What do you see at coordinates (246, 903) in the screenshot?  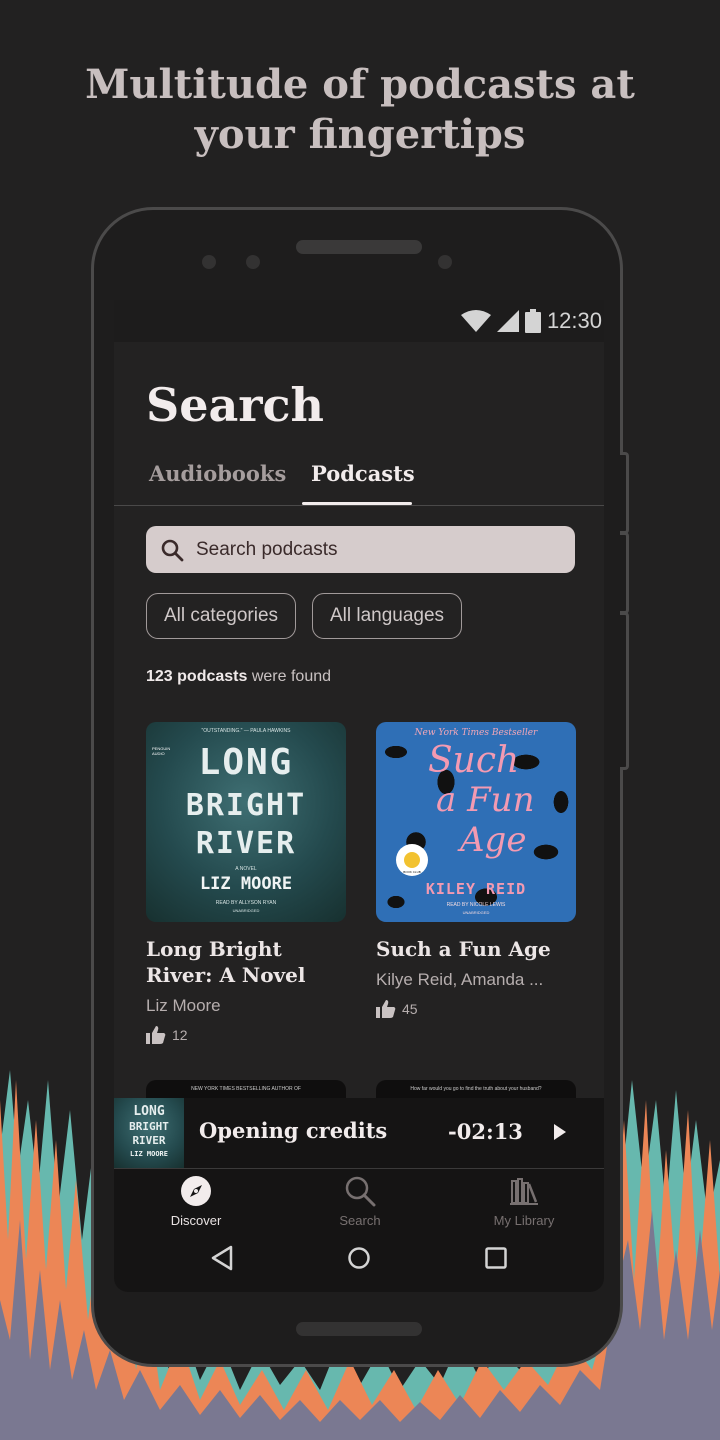 I see `cover-reader: READ BY ALLYSON RYAN` at bounding box center [246, 903].